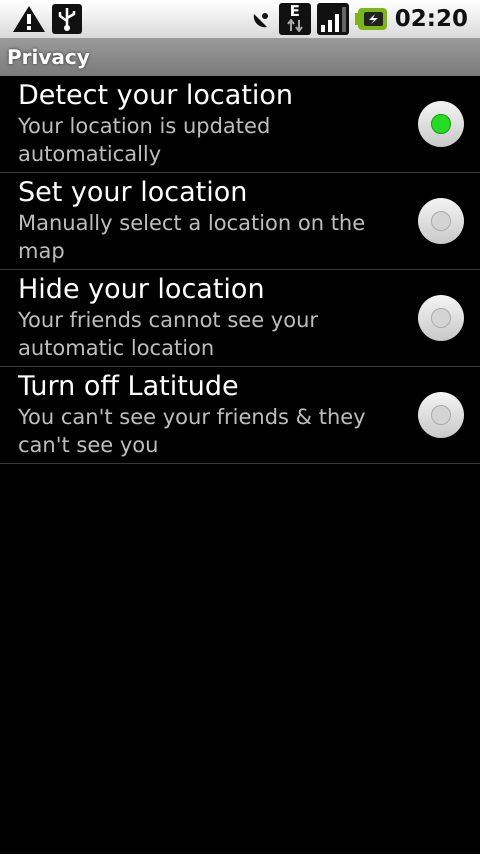 The height and width of the screenshot is (854, 480). Describe the element at coordinates (133, 193) in the screenshot. I see `option-title: Set your location` at that location.